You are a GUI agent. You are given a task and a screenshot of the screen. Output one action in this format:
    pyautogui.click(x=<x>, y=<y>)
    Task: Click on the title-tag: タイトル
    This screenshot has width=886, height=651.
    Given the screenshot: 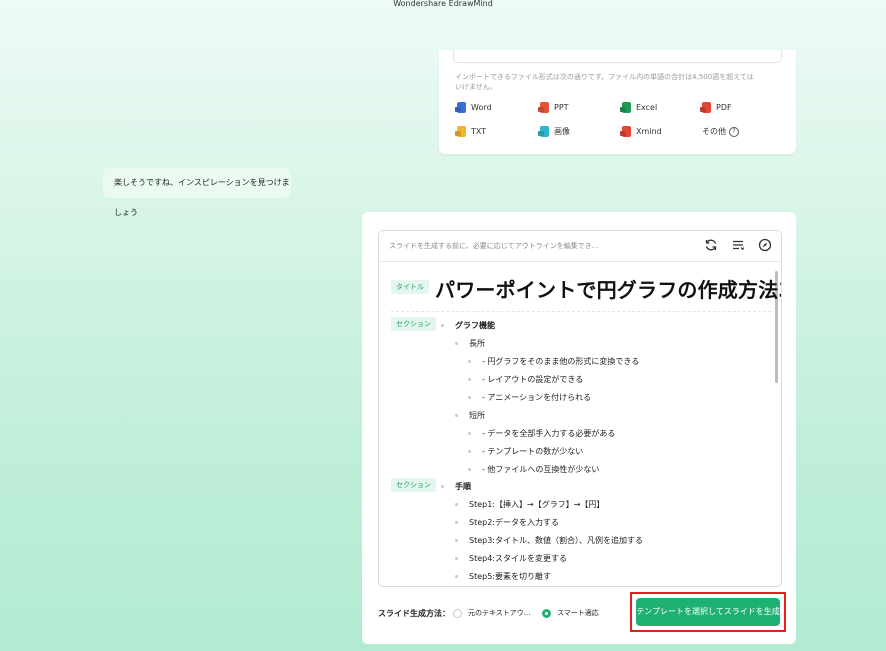 What is the action you would take?
    pyautogui.click(x=410, y=287)
    